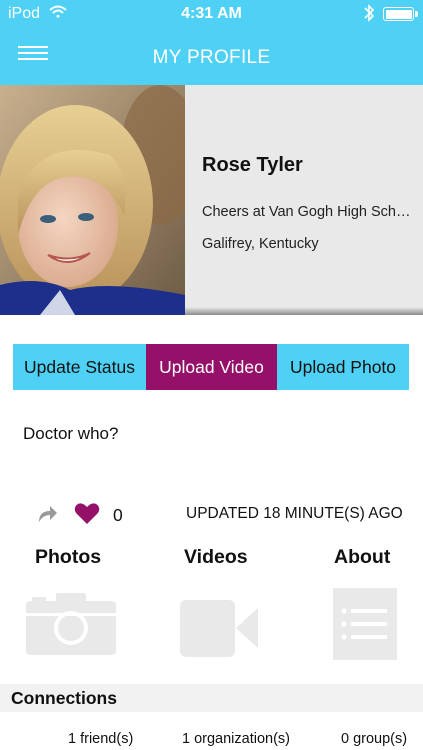  I want to click on organizations-count: 1 organization(s), so click(236, 739).